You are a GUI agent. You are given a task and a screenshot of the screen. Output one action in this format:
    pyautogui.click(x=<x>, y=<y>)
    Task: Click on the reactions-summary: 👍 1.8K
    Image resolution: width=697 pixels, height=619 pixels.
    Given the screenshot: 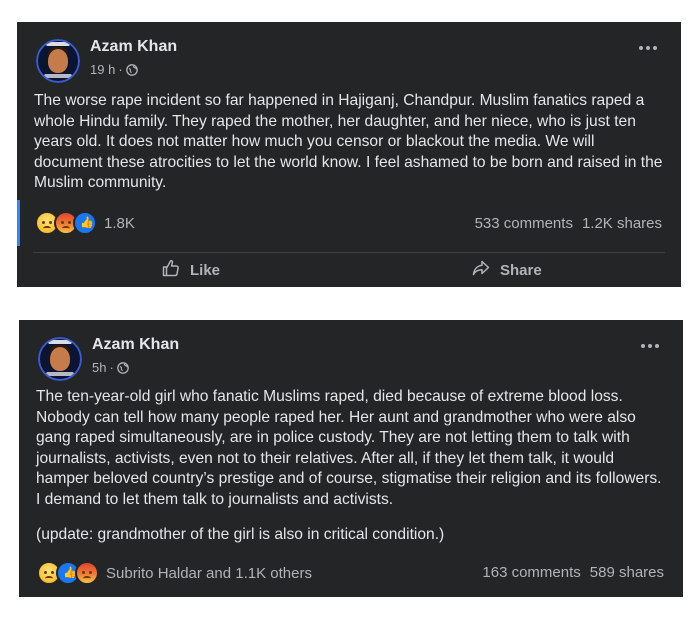 What is the action you would take?
    pyautogui.click(x=85, y=223)
    